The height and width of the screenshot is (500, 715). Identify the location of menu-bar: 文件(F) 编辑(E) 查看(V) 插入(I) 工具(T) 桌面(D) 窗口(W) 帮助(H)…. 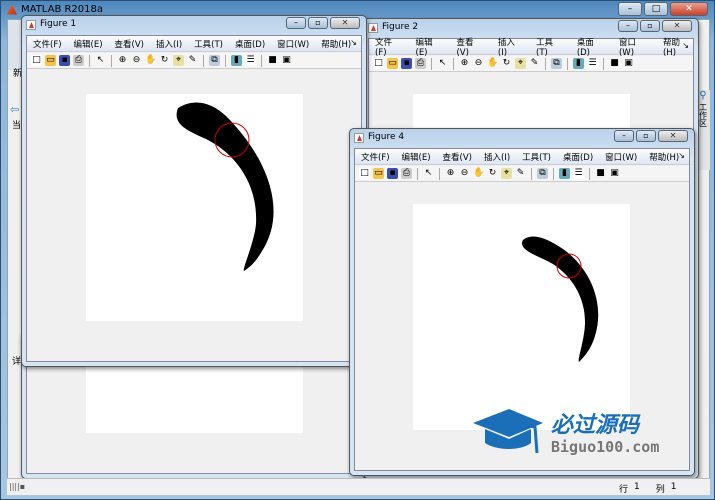
(194, 44).